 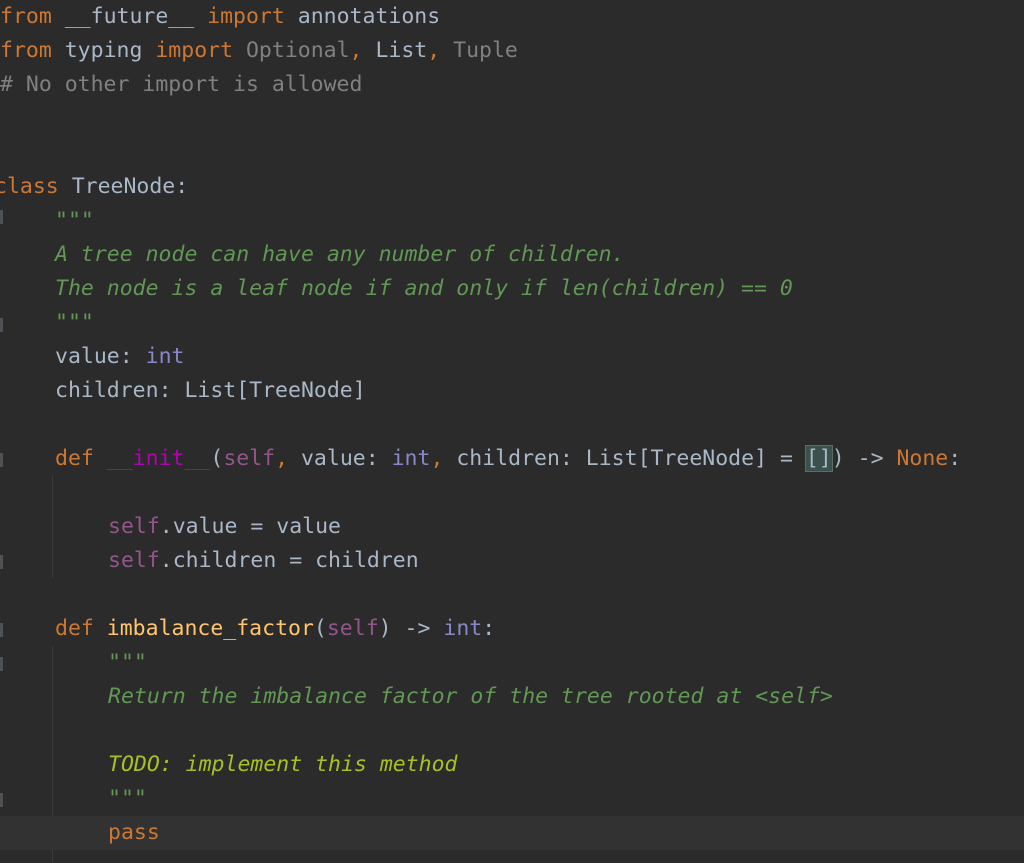 What do you see at coordinates (158, 458) in the screenshot?
I see `function-name: __init__` at bounding box center [158, 458].